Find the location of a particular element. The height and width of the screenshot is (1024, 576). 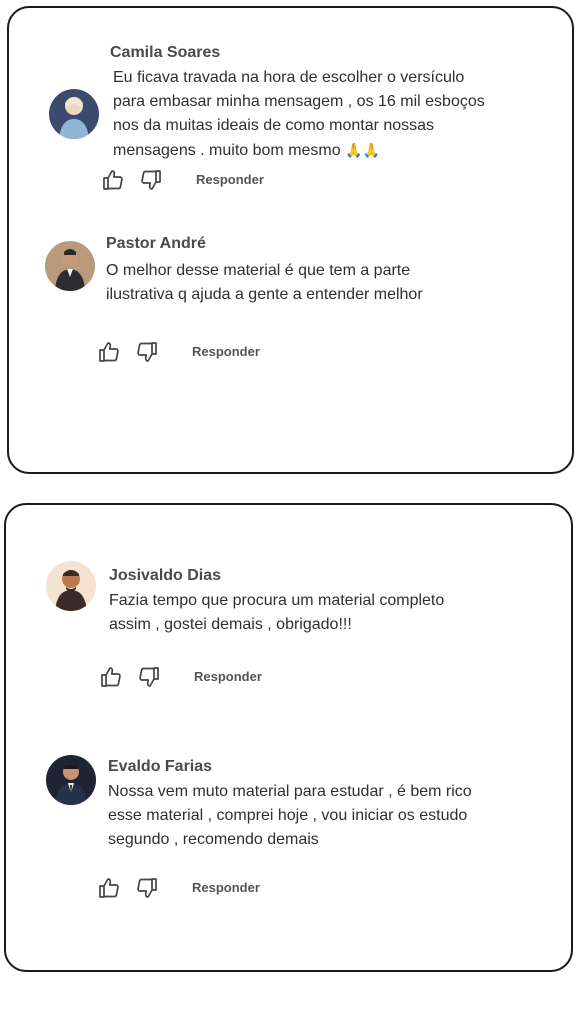

comment-author: Evaldo Farias is located at coordinates (160, 767).